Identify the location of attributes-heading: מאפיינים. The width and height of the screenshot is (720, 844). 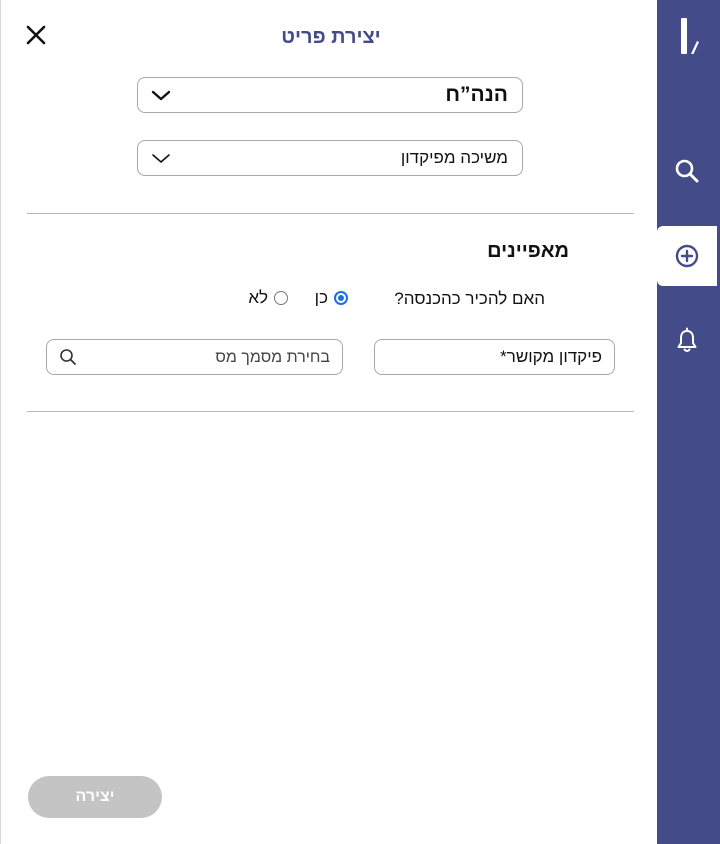
(528, 251).